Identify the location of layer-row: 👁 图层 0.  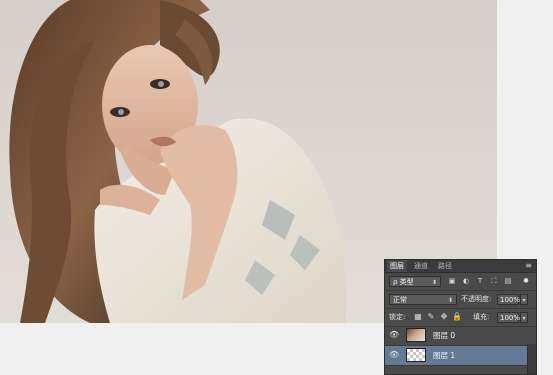
(456, 336).